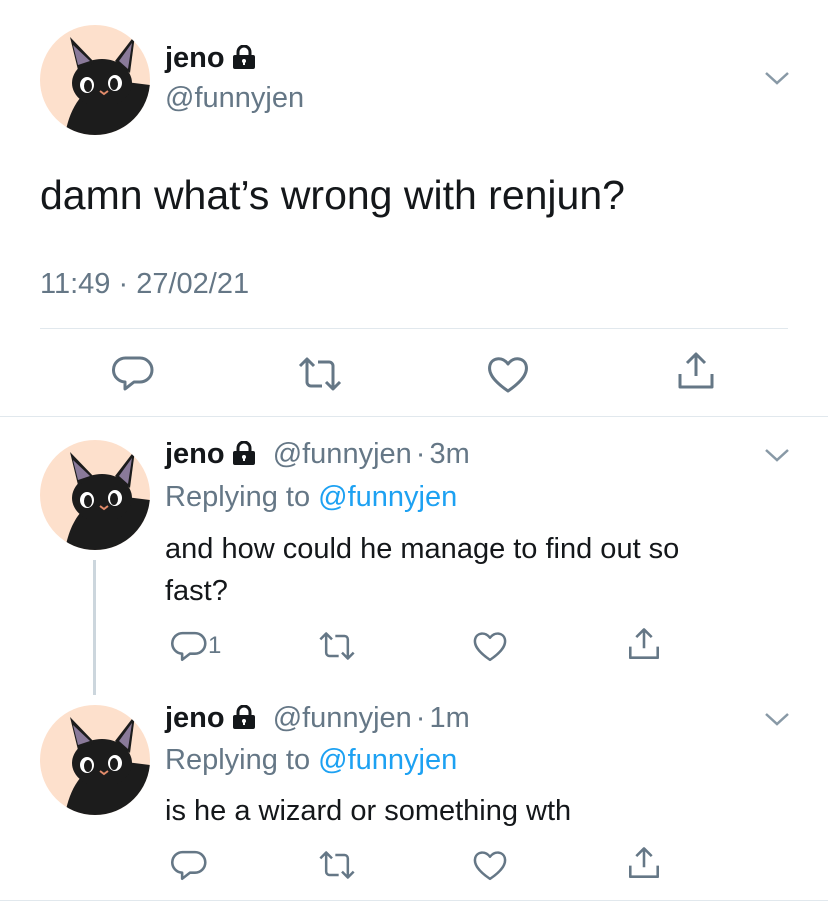 The image size is (828, 903). I want to click on tweet-text-line: and how could he manage to find out so, so click(422, 549).